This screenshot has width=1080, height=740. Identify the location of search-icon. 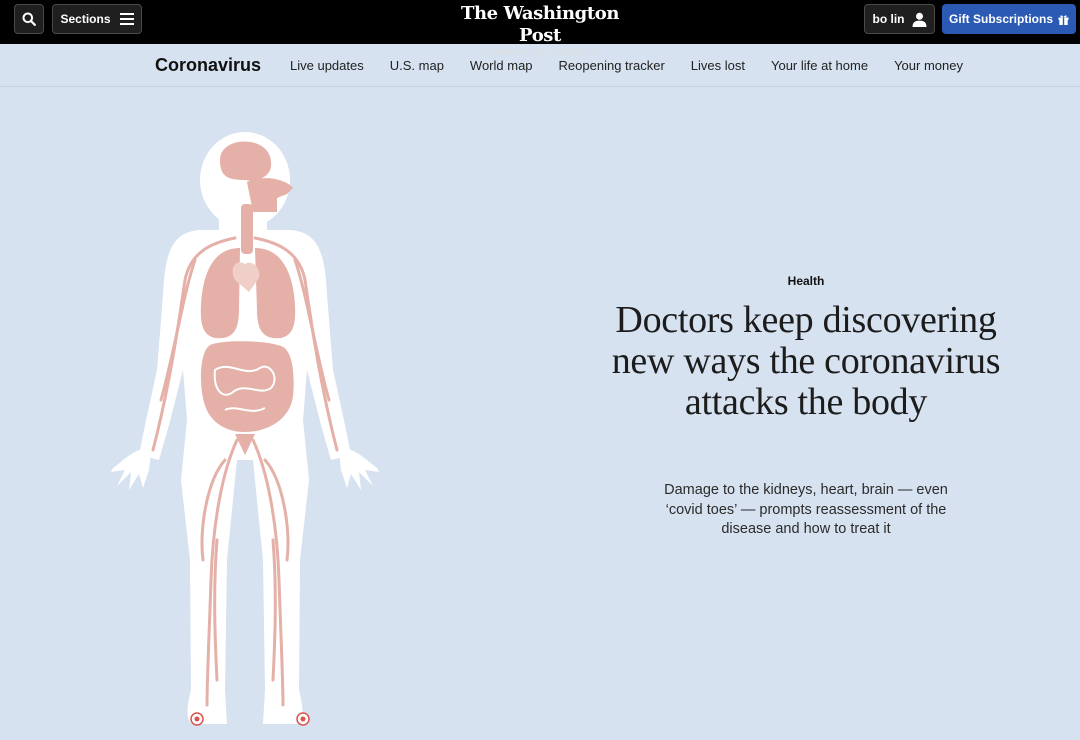
(29, 19).